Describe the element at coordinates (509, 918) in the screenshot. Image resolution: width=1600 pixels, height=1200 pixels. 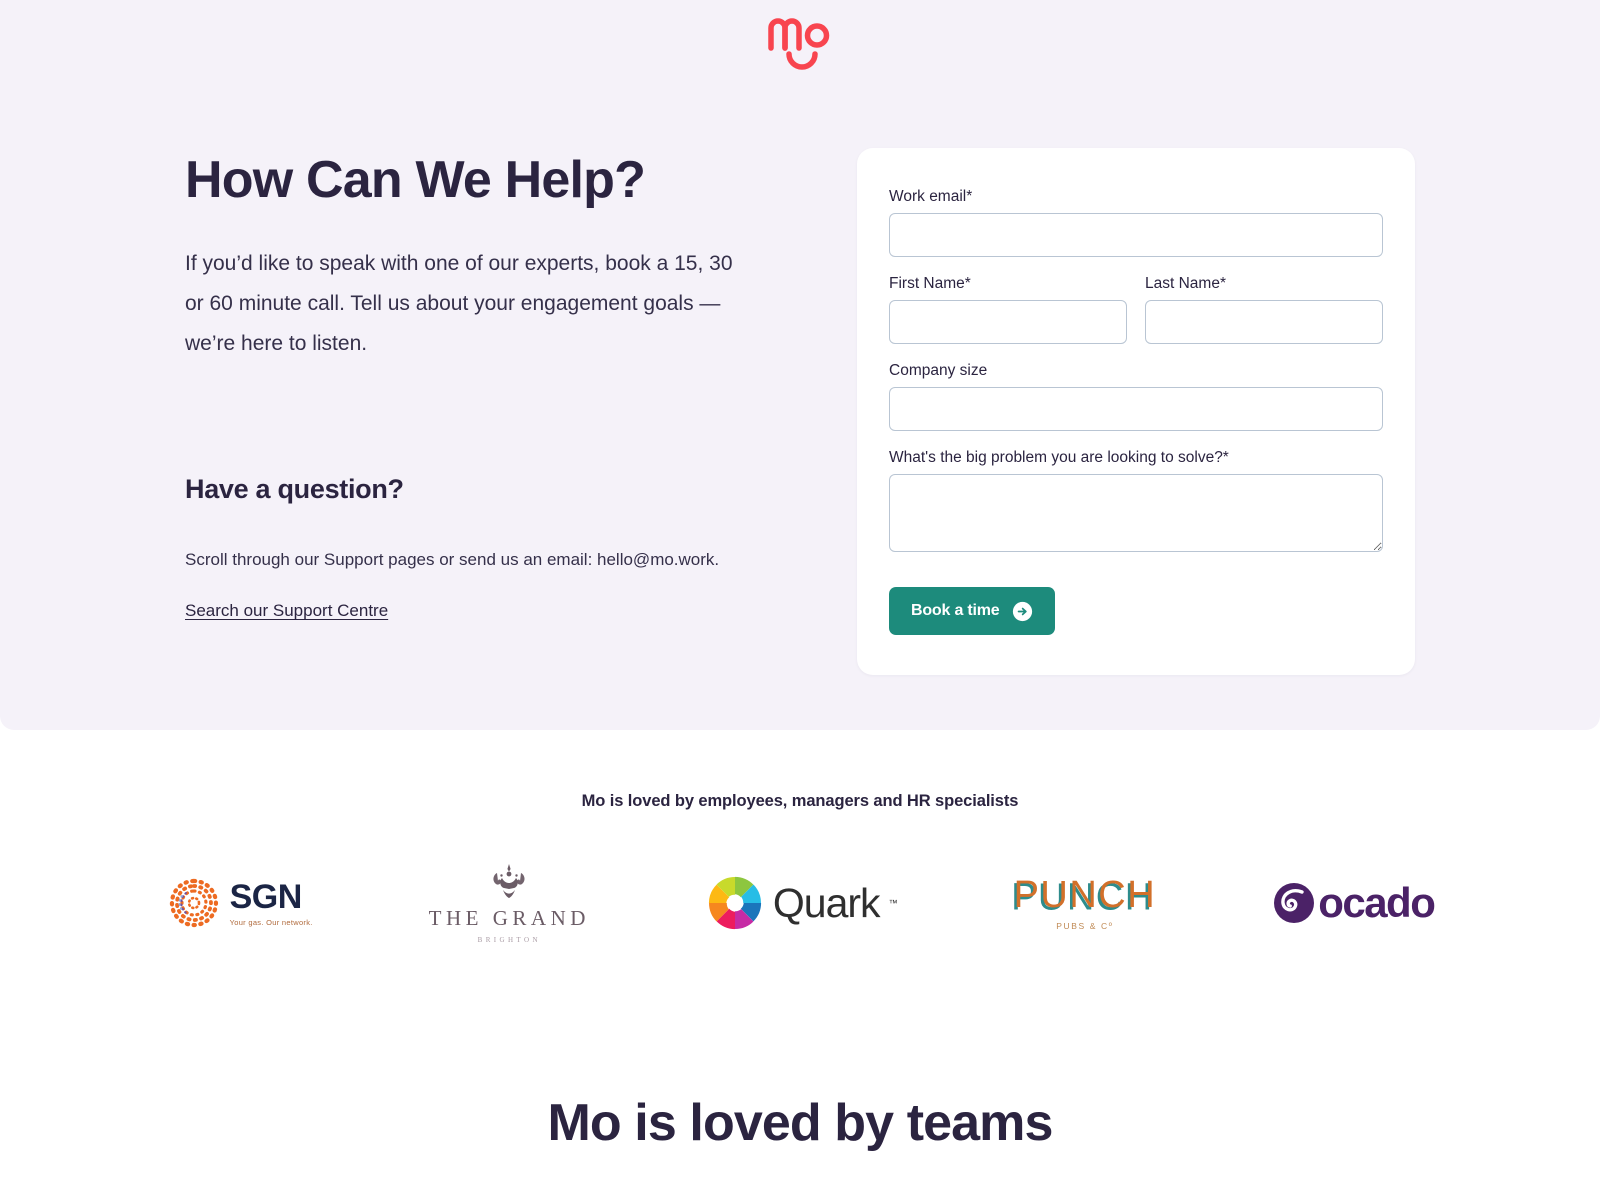
I see `the-grand-wordmark: THE GRAND` at that location.